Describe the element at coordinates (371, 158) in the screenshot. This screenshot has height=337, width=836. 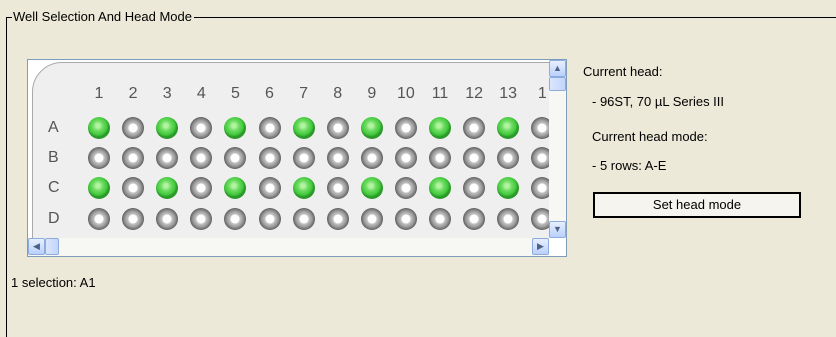
I see `well-B9` at that location.